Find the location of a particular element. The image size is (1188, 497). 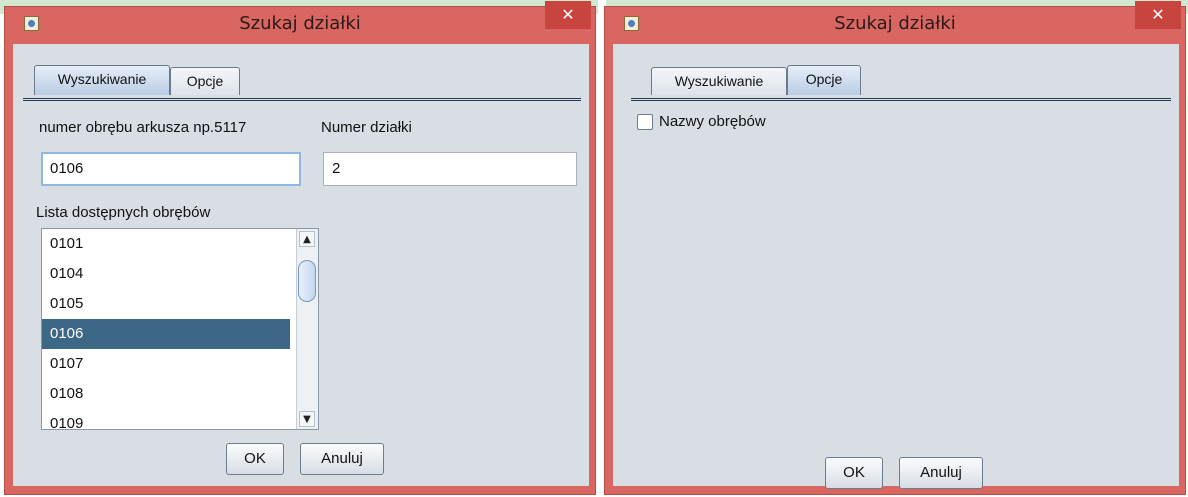

list-item: 0105 is located at coordinates (166, 304).